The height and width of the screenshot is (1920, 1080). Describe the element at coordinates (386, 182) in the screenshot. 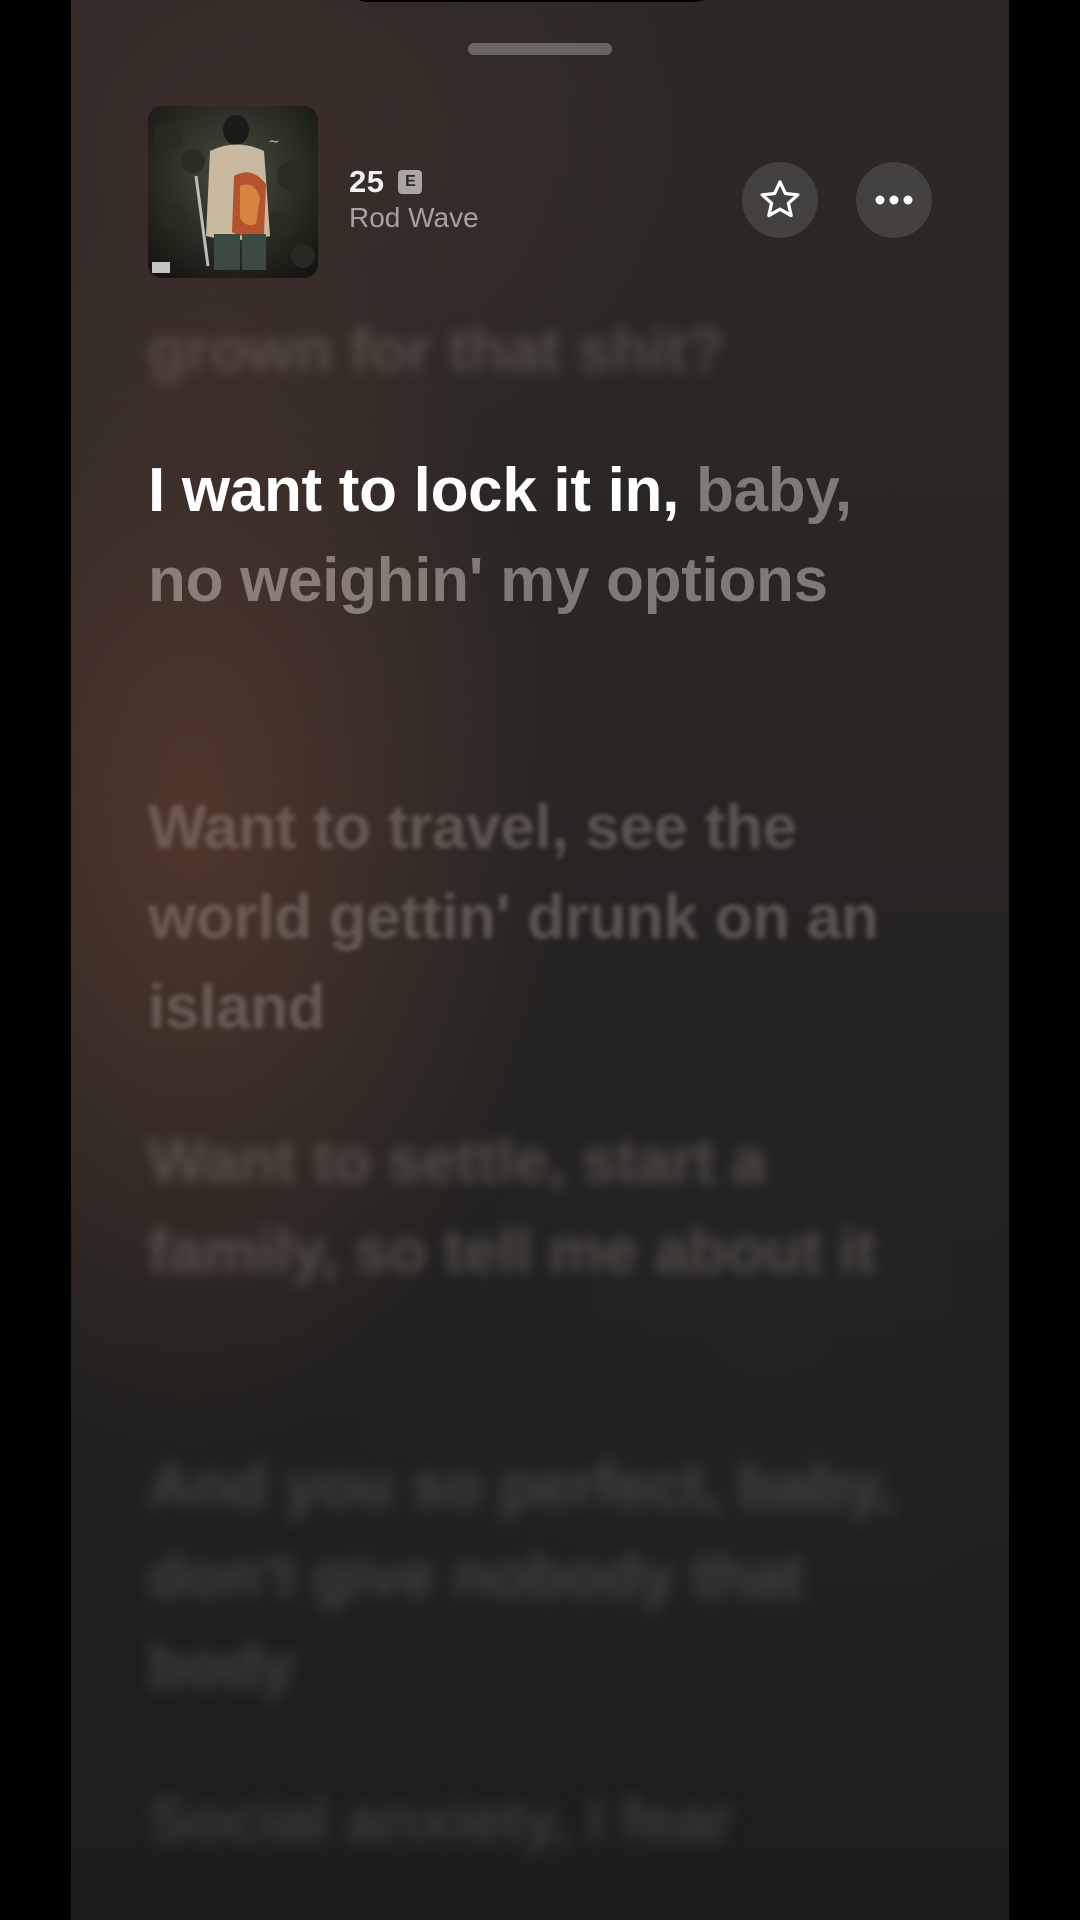

I see `song-title-row: 25 E` at that location.